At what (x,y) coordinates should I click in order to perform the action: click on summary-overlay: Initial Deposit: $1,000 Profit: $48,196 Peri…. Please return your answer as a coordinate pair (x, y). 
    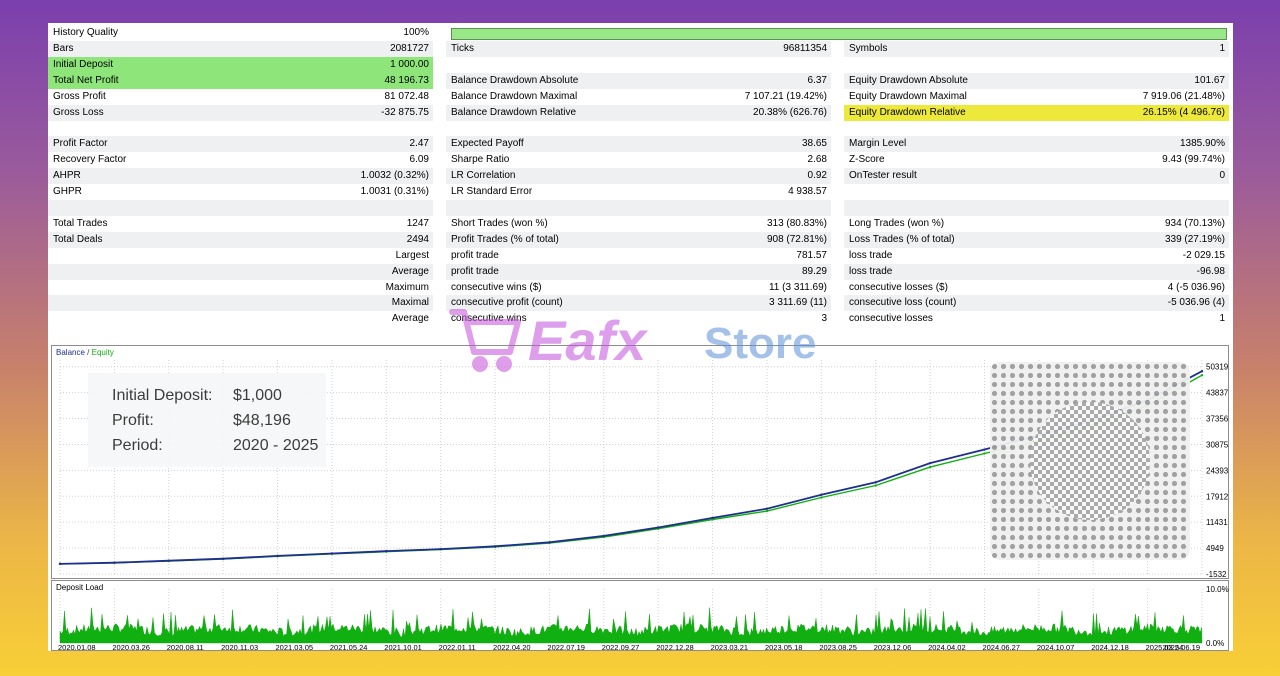
    Looking at the image, I should click on (207, 420).